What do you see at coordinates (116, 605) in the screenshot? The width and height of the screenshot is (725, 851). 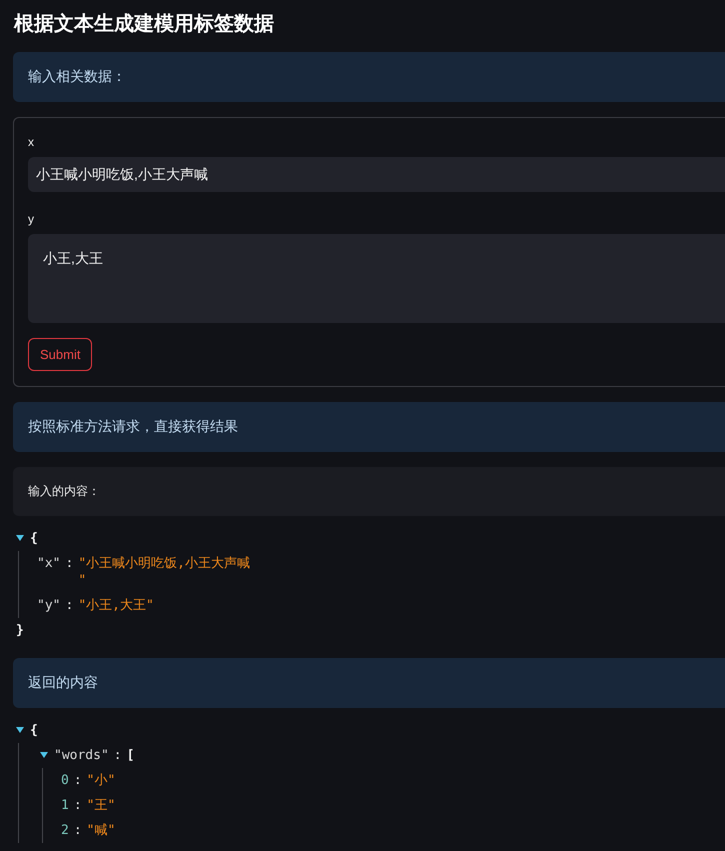 I see `string-value: "小王,大王"` at bounding box center [116, 605].